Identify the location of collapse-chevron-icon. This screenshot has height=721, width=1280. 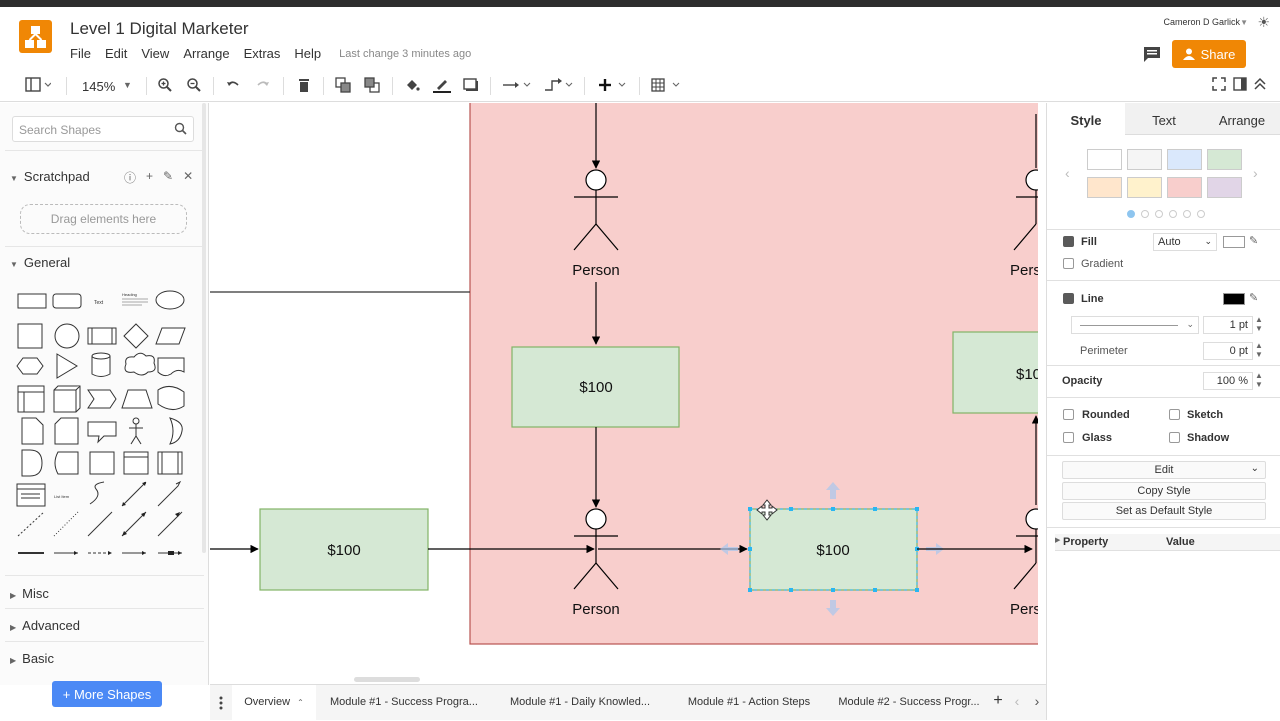
(1260, 85).